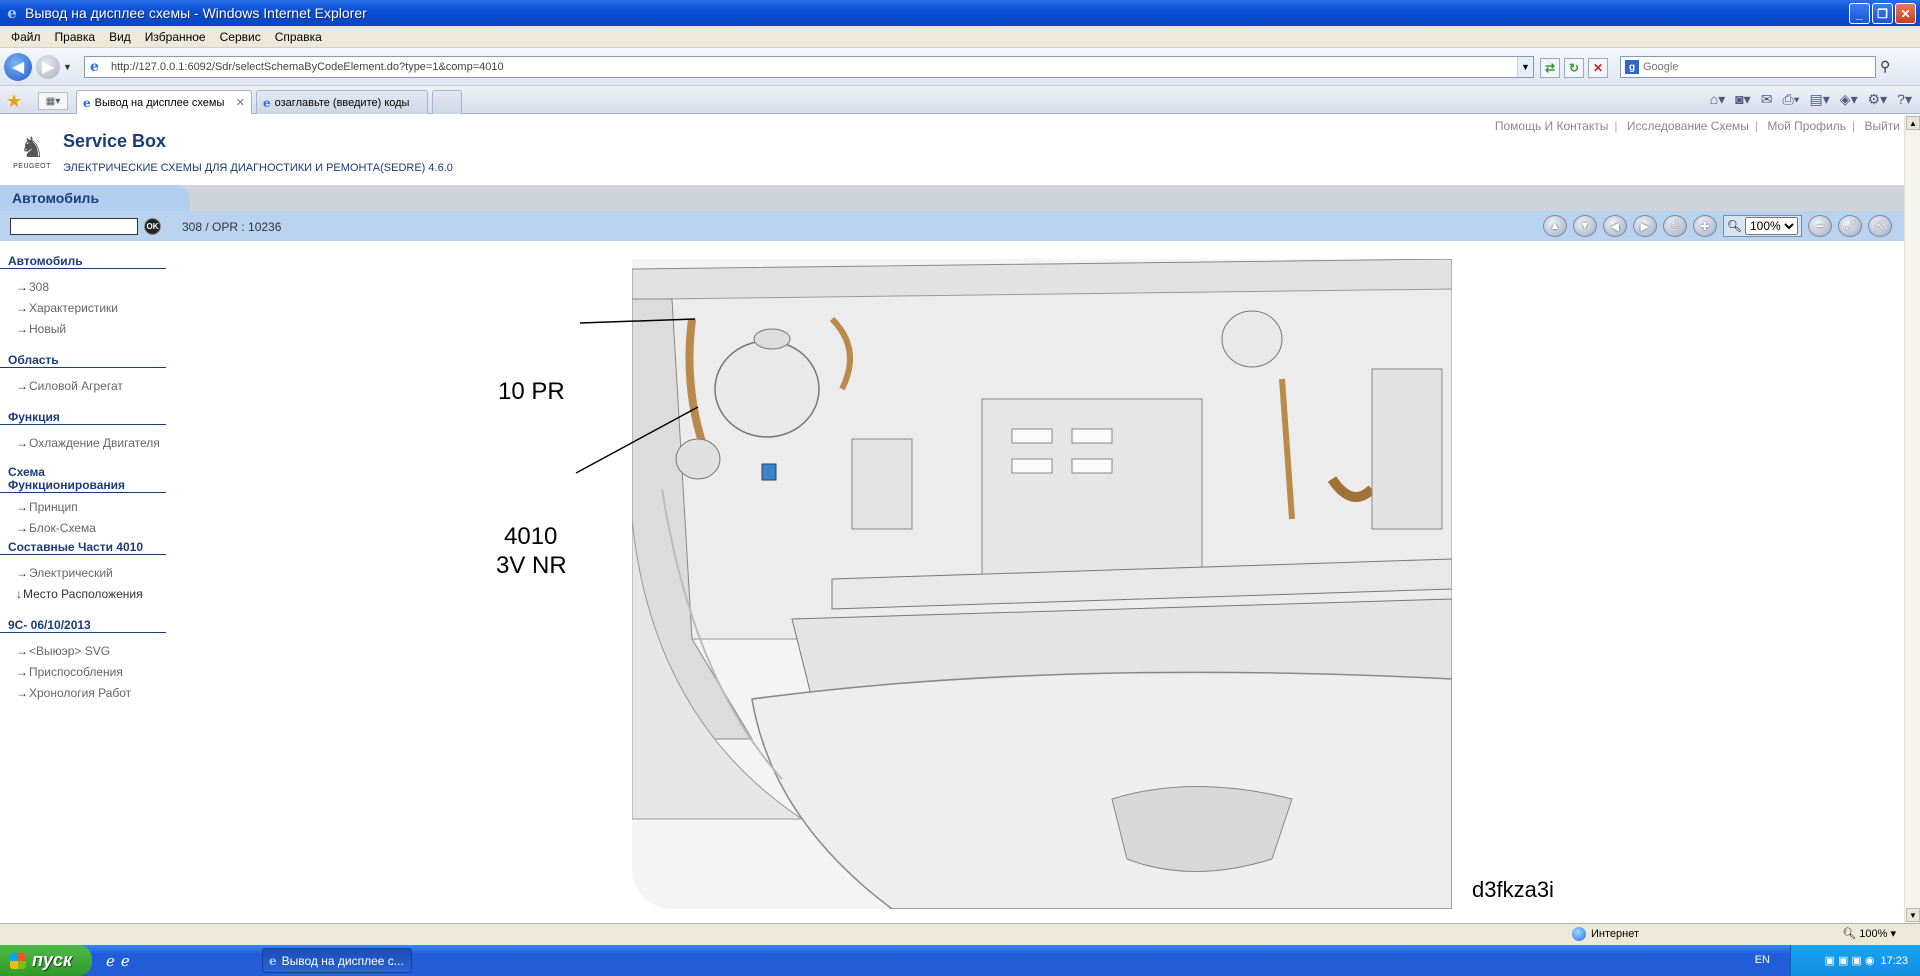 The image size is (1920, 976). Describe the element at coordinates (1850, 226) in the screenshot. I see `fit-screen-icon: ⤢` at that location.